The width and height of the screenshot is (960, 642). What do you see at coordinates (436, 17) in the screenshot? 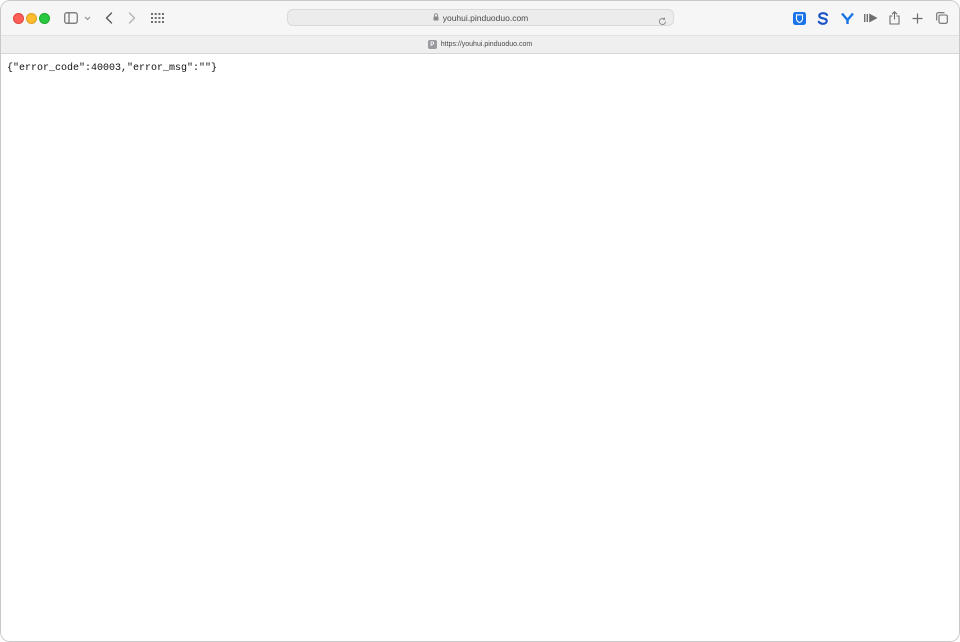
I see `lock-icon` at bounding box center [436, 17].